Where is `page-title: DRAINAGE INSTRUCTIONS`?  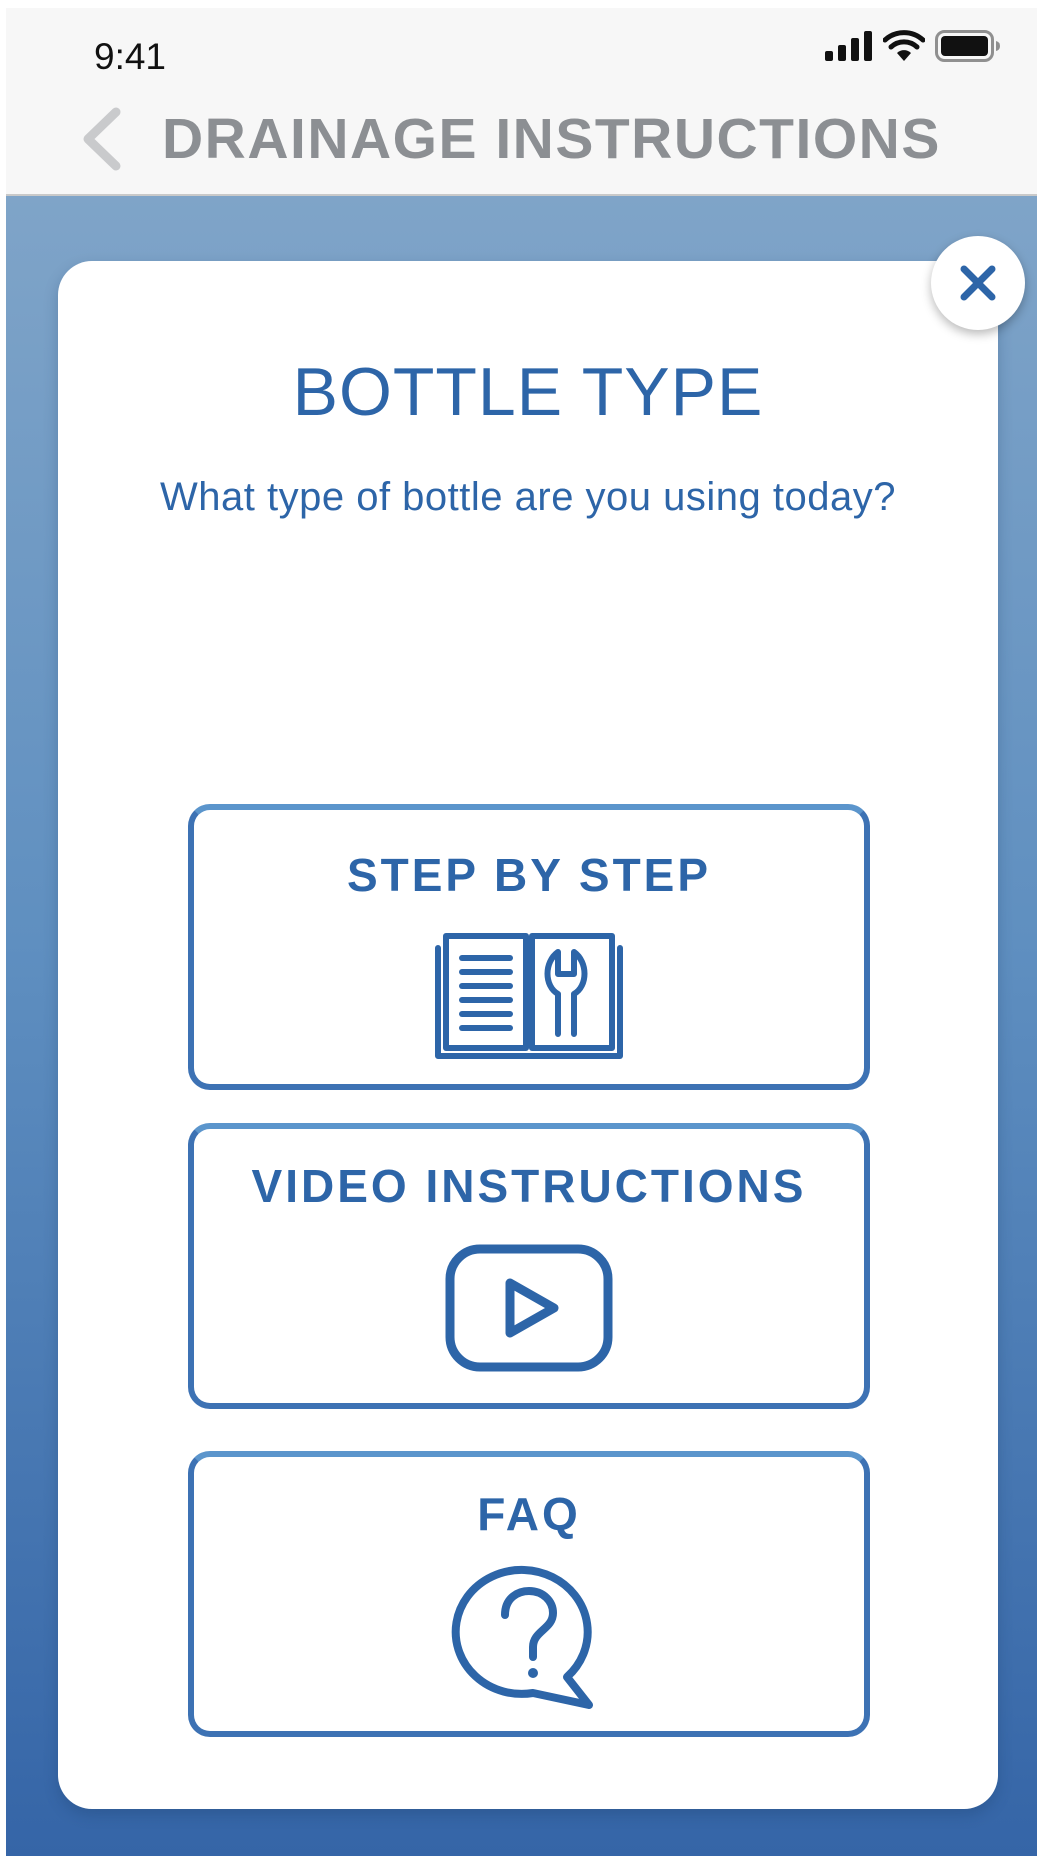 page-title: DRAINAGE INSTRUCTIONS is located at coordinates (551, 139).